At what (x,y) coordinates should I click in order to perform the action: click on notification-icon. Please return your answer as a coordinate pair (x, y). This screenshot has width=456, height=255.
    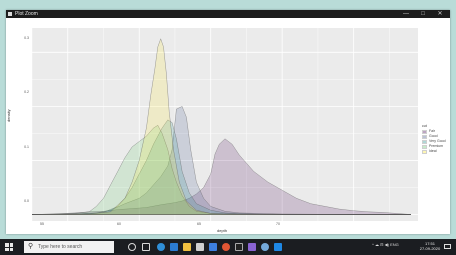
    Looking at the image, I should click on (448, 246).